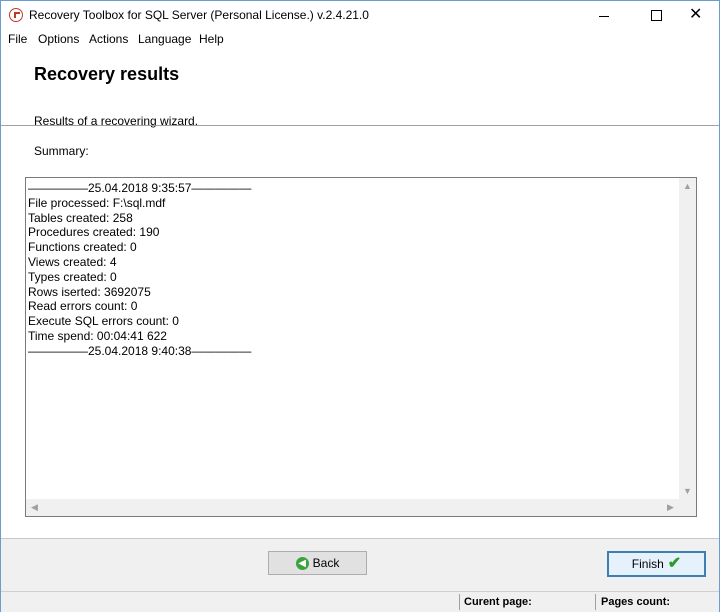 The height and width of the screenshot is (612, 720). I want to click on close-icon: ✕, so click(696, 14).